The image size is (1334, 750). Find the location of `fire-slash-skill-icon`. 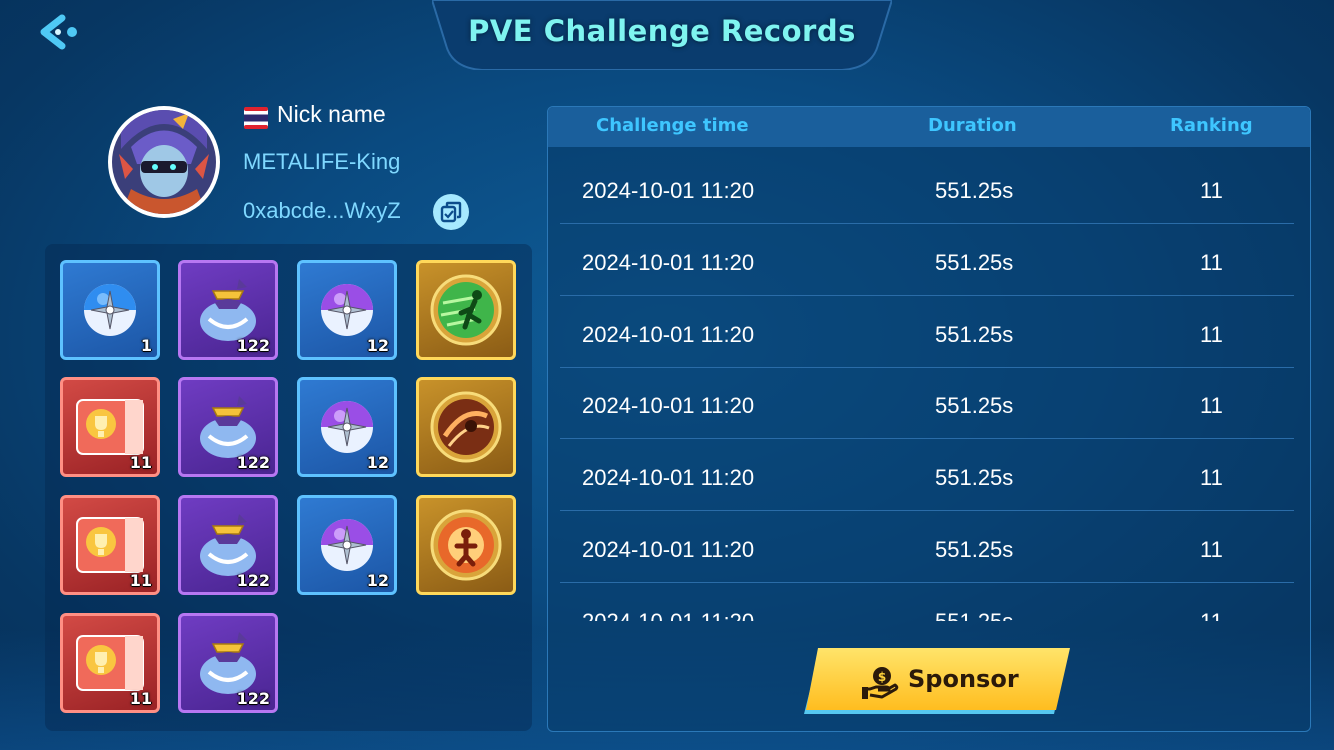

fire-slash-skill-icon is located at coordinates (466, 427).